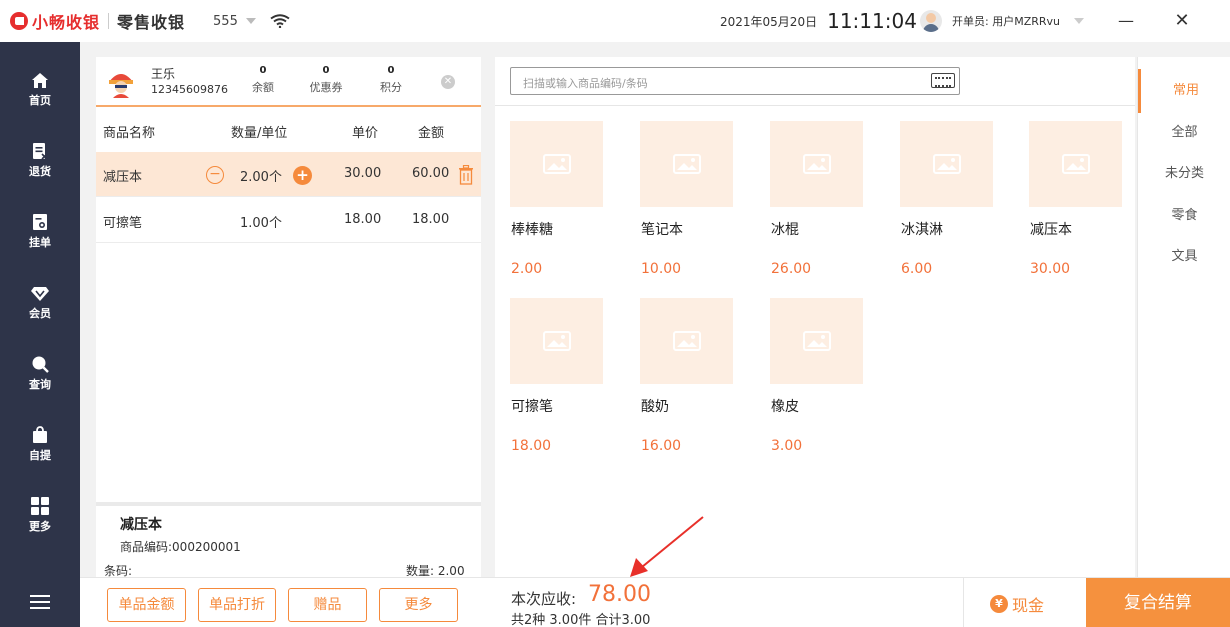 Image resolution: width=1230 pixels, height=627 pixels. Describe the element at coordinates (288, 220) in the screenshot. I see `cart-row: 可擦笔 1.00个 18.00 18.00` at that location.